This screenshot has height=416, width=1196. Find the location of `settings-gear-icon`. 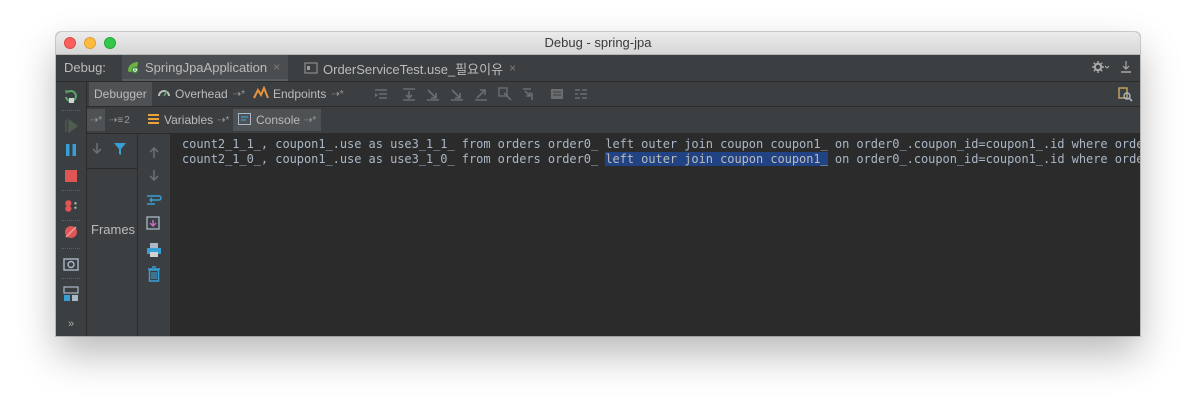

settings-gear-icon is located at coordinates (1101, 68).